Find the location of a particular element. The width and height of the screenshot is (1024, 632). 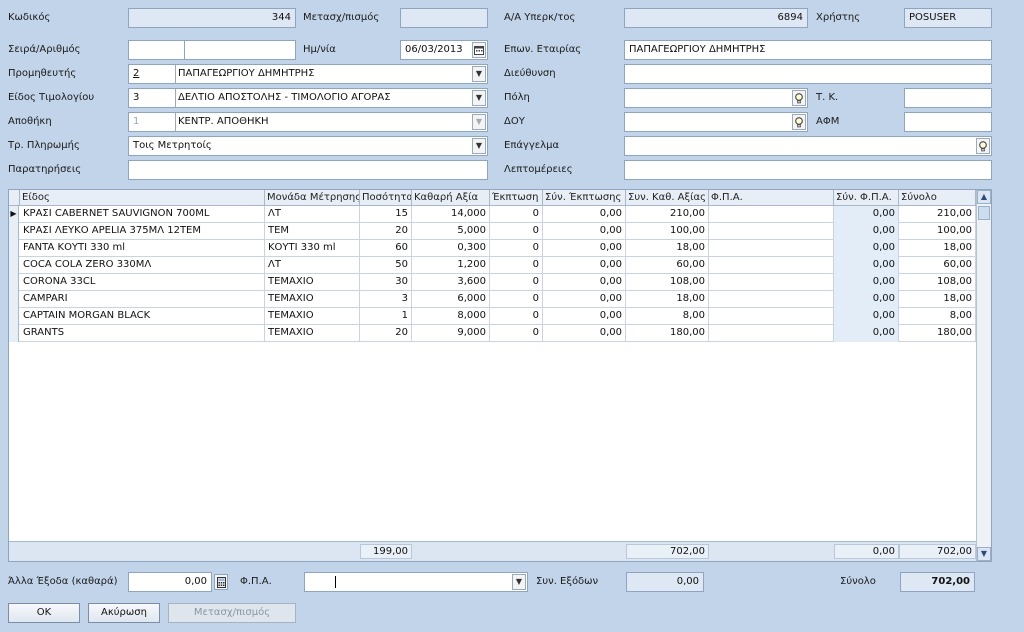

cell-total: 18,00 is located at coordinates (937, 299).